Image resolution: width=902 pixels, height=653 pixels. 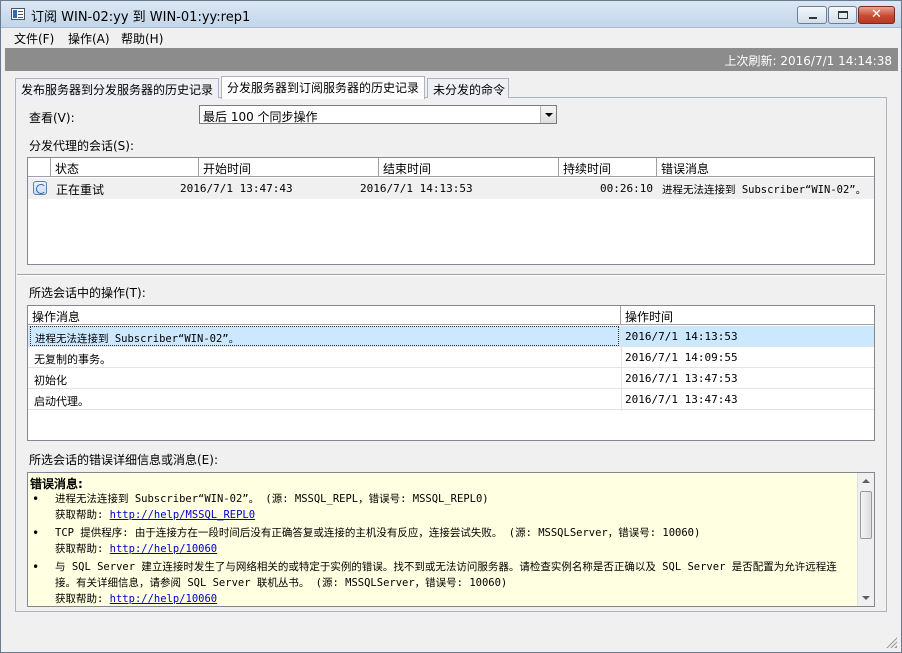 I want to click on minimize-icon, so click(x=813, y=18).